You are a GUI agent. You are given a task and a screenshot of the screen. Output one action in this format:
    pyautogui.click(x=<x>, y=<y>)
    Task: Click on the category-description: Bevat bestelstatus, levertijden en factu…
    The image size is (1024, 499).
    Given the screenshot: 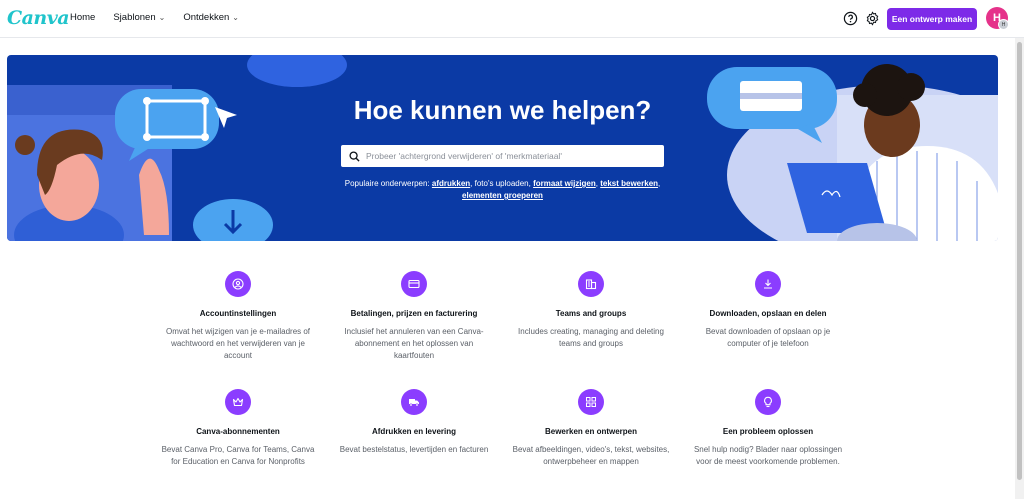 What is the action you would take?
    pyautogui.click(x=414, y=449)
    